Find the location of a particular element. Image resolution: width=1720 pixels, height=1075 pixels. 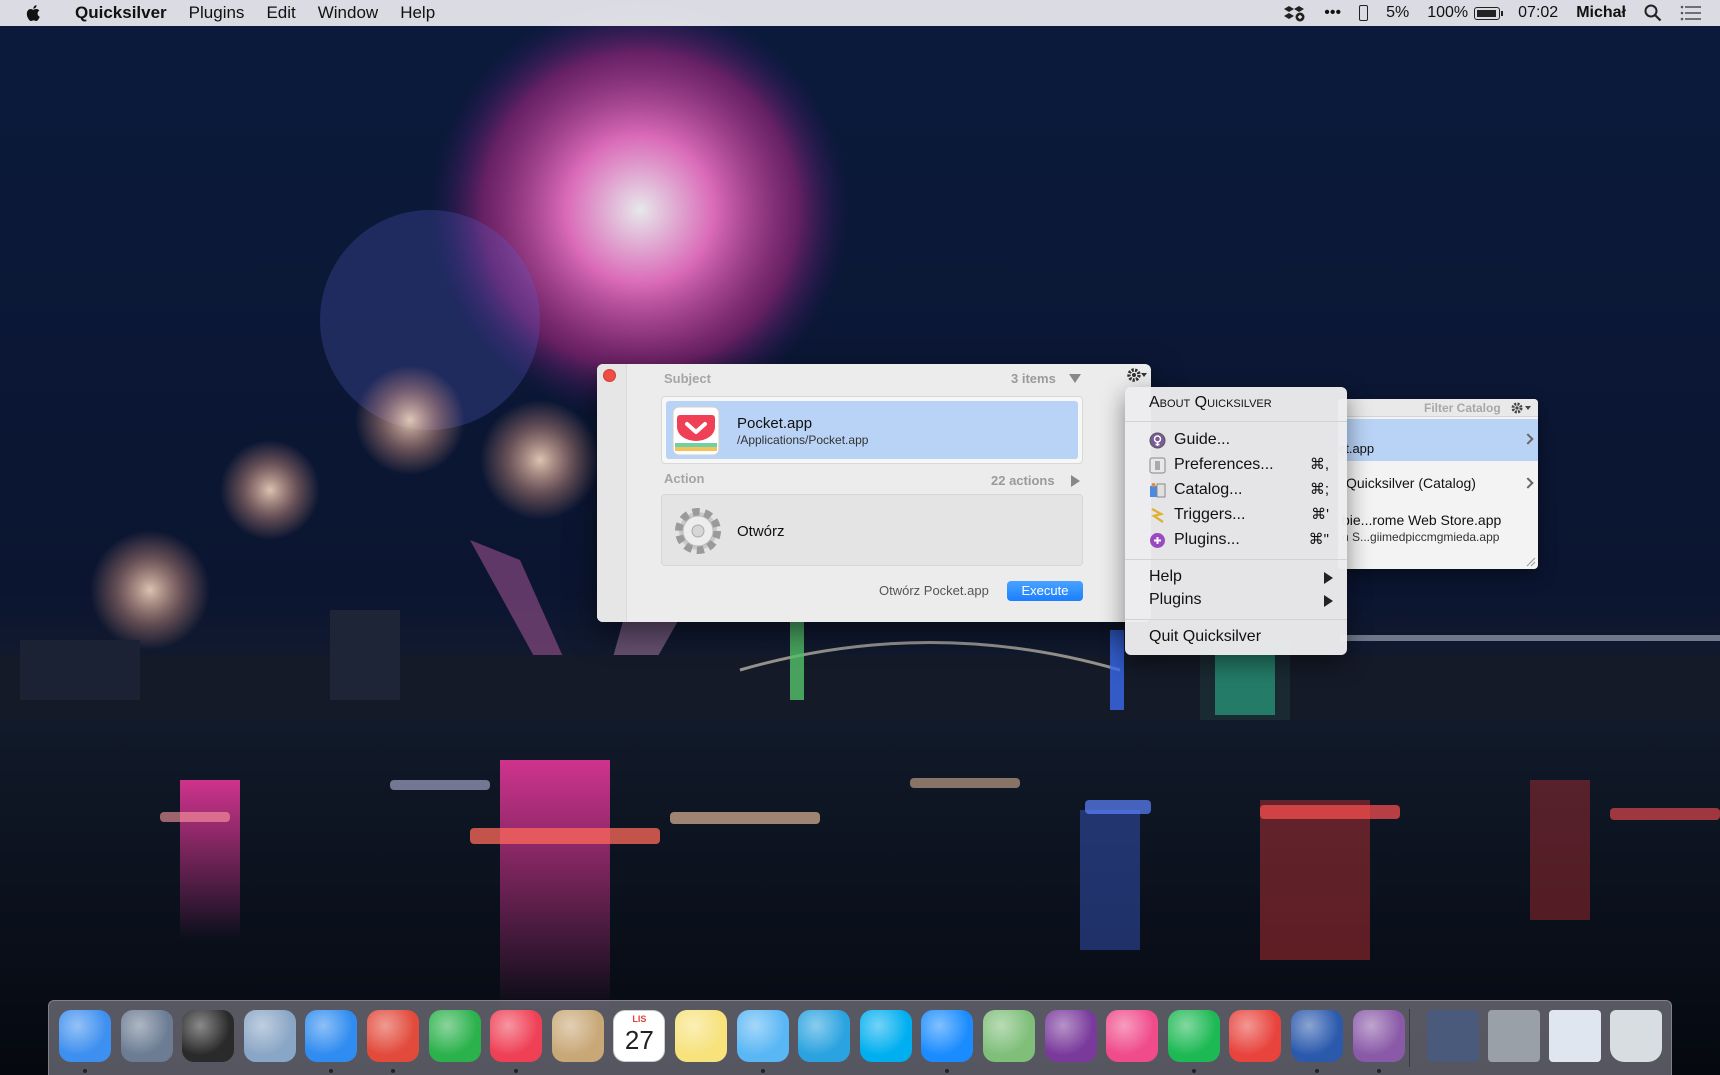

clock: 07:02 is located at coordinates (1538, 13).